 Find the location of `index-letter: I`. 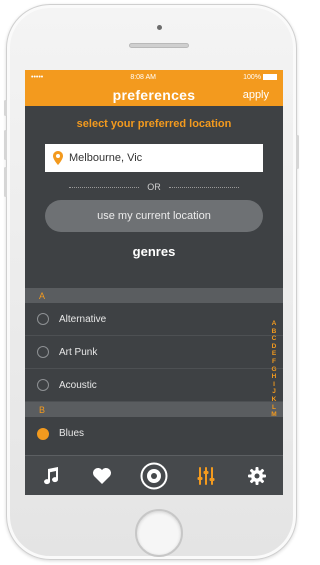

index-letter: I is located at coordinates (274, 385).